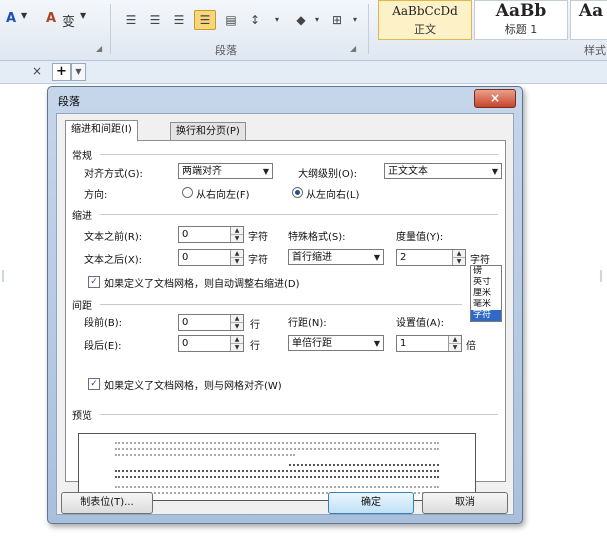 This screenshot has height=542, width=607. What do you see at coordinates (185, 257) in the screenshot?
I see `indent-after-value: 0` at bounding box center [185, 257].